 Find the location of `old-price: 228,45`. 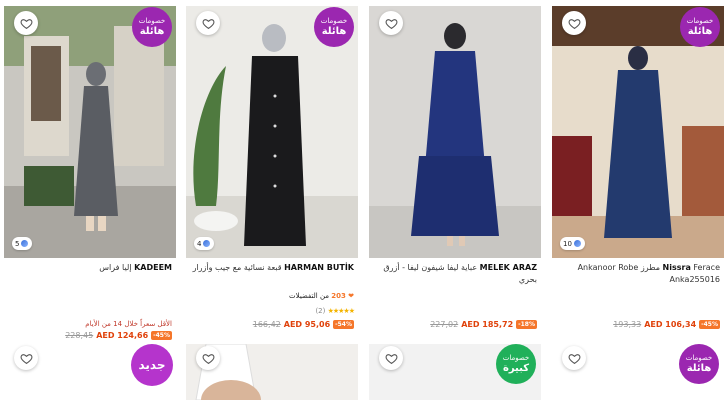

old-price: 228,45 is located at coordinates (79, 335).